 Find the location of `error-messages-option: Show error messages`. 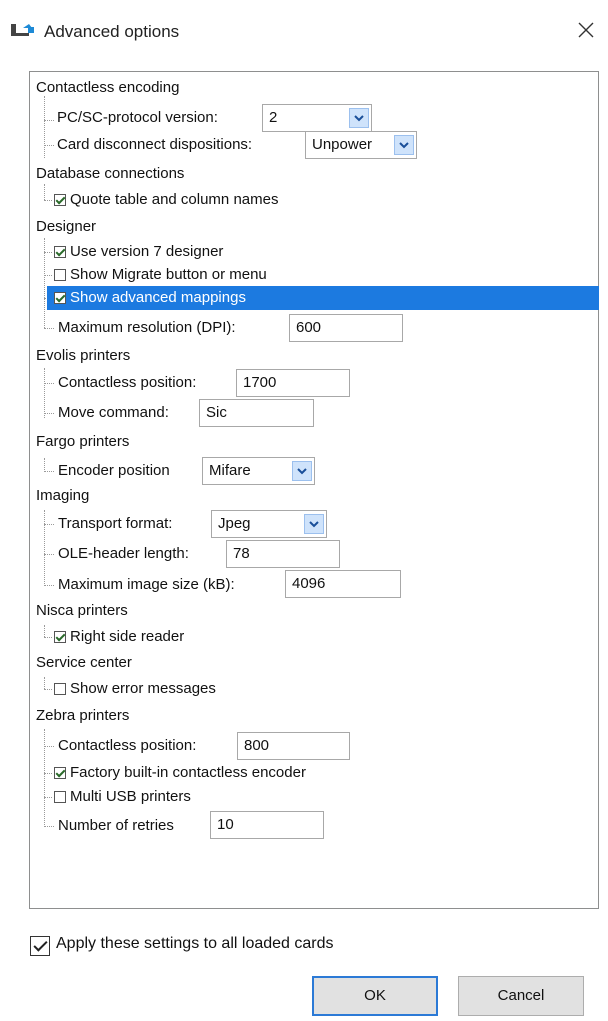

error-messages-option: Show error messages is located at coordinates (134, 689).